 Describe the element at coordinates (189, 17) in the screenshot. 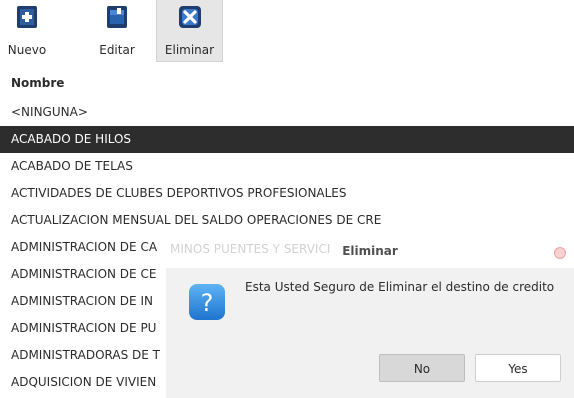

I see `delete-icon` at that location.